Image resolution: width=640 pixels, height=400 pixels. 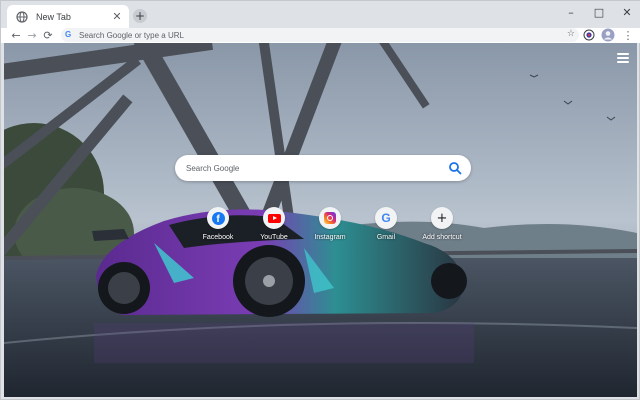 What do you see at coordinates (53, 16) in the screenshot?
I see `tab-title: New Tab` at bounding box center [53, 16].